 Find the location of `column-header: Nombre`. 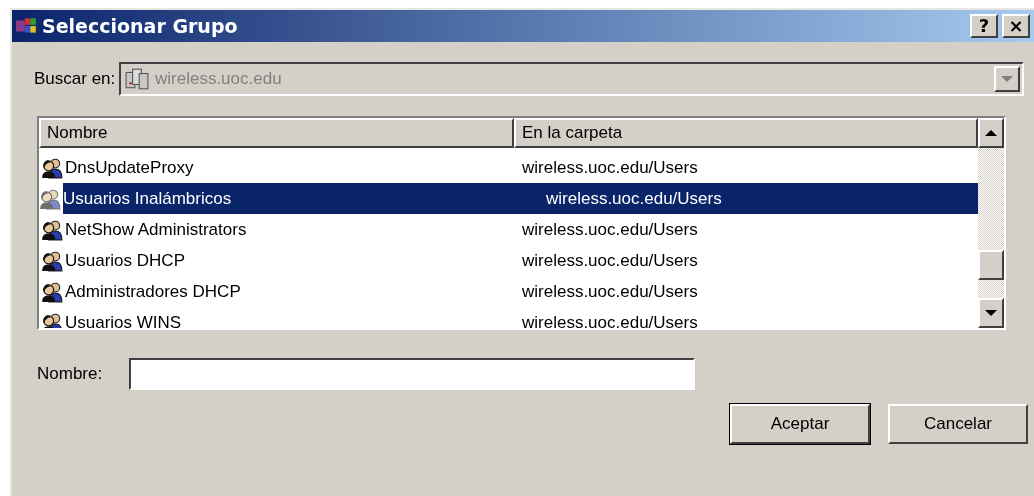

column-header: Nombre is located at coordinates (276, 133).